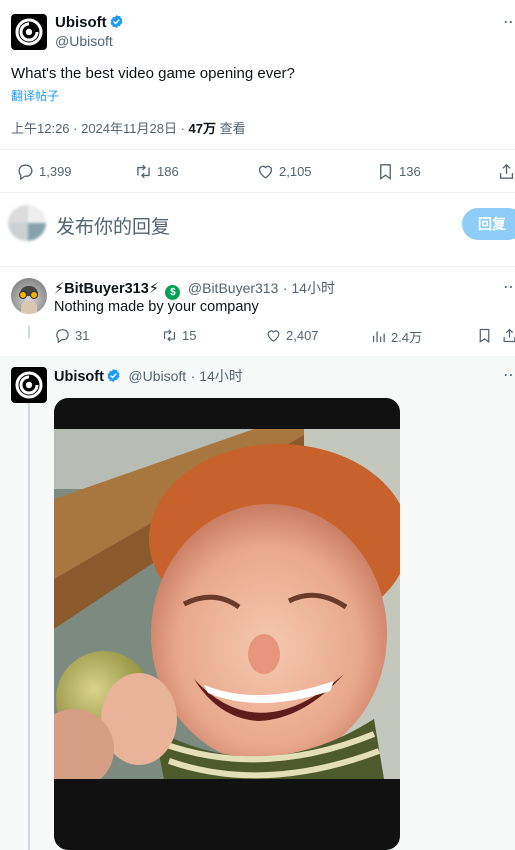 This screenshot has height=850, width=515. I want to click on reply-count: 31, so click(82, 335).